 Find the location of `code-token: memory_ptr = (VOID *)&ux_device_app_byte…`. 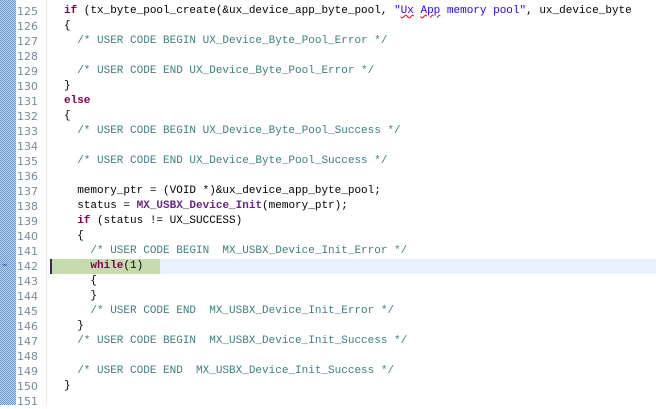

code-token: memory_ptr = (VOID *)&ux_device_app_byte… is located at coordinates (222, 191).